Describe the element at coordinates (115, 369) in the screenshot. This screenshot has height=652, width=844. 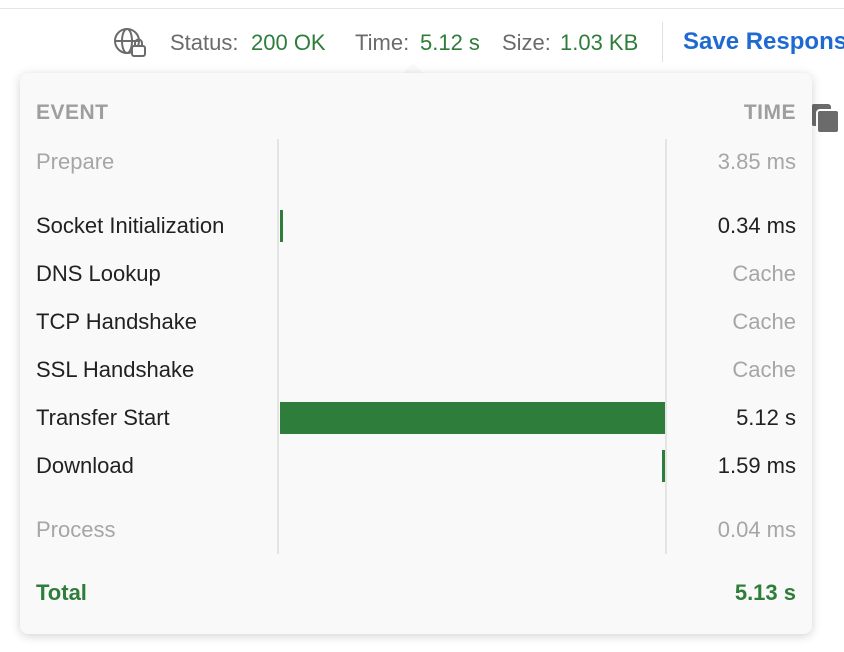
I see `event-name: SSL Handshake` at that location.